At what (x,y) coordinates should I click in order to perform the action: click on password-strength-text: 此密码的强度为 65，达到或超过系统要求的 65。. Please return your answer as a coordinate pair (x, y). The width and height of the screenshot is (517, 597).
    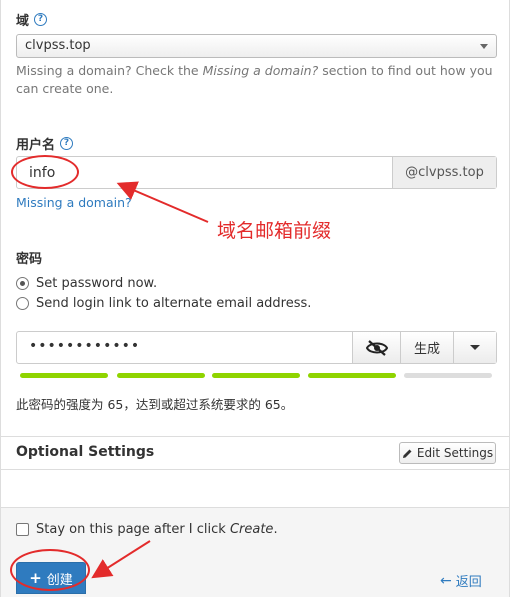
    Looking at the image, I should click on (155, 404).